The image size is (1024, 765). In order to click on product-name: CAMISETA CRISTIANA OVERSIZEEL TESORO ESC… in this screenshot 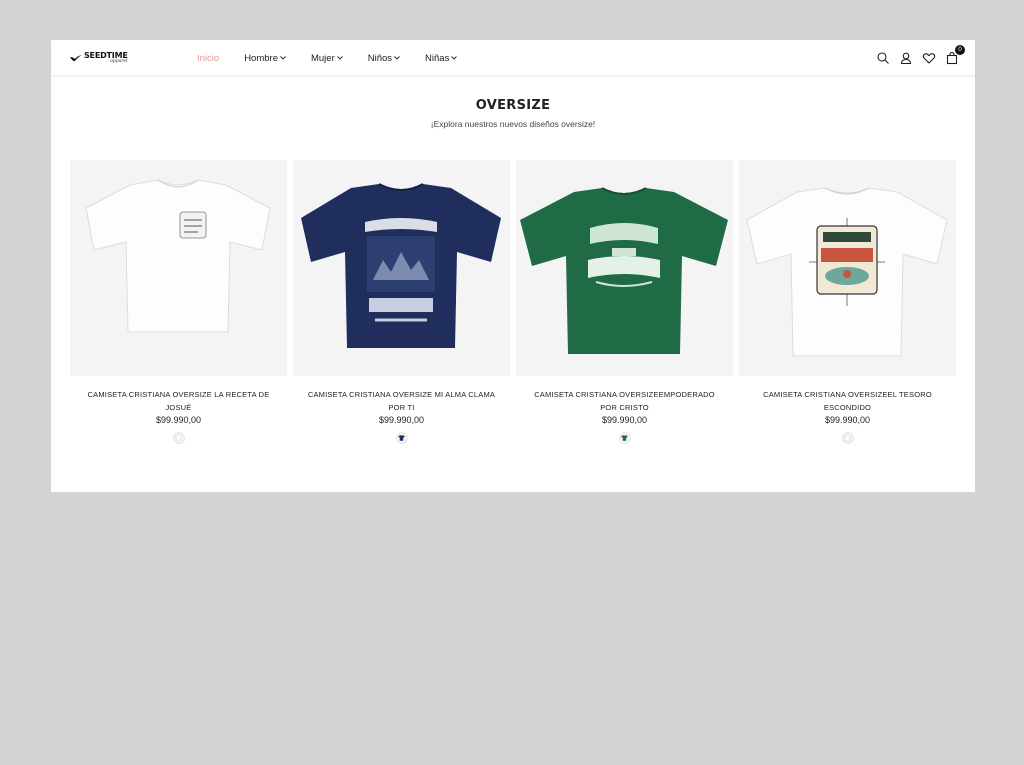, I will do `click(847, 401)`.